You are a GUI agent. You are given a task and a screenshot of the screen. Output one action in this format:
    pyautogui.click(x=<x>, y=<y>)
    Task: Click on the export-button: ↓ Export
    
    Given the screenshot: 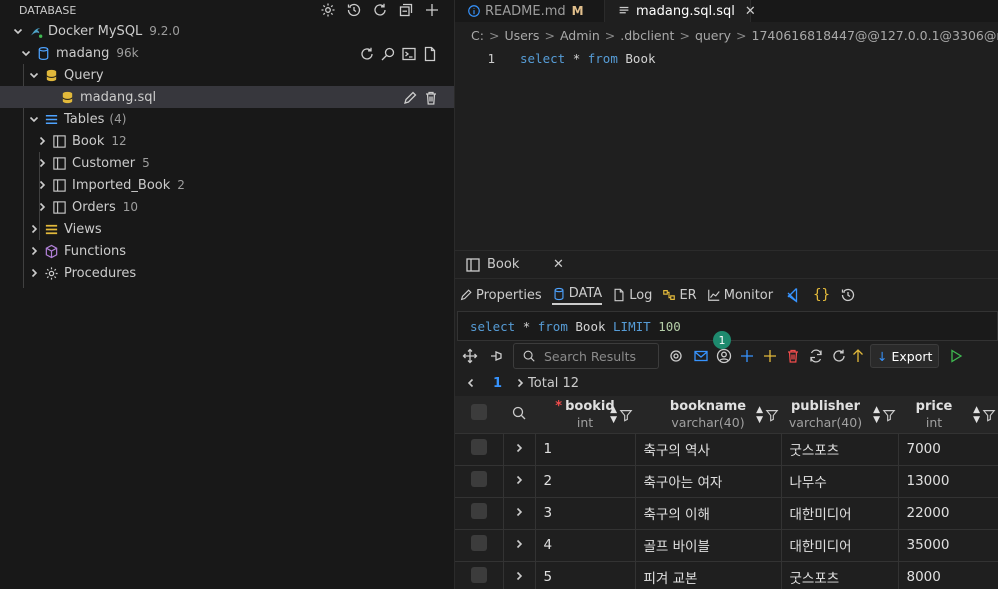 What is the action you would take?
    pyautogui.click(x=905, y=356)
    